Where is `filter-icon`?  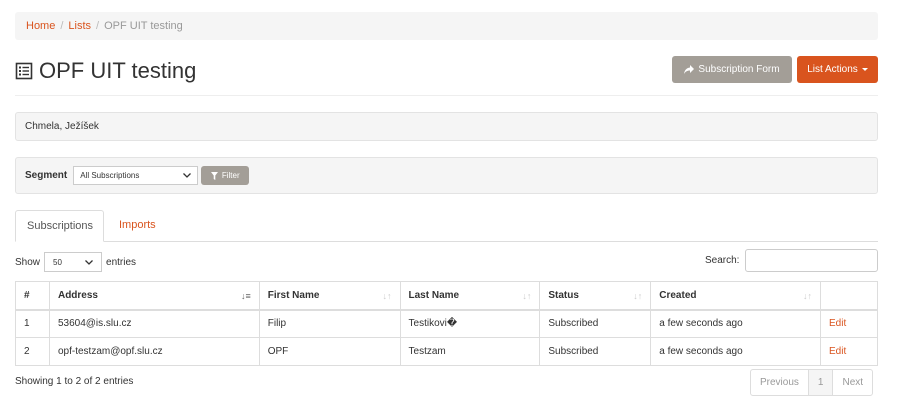 filter-icon is located at coordinates (214, 175).